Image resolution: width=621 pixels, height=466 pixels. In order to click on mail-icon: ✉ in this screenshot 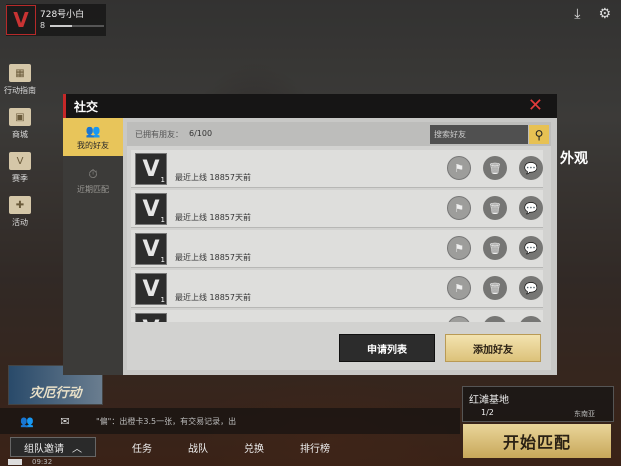, I will do `click(65, 421)`.